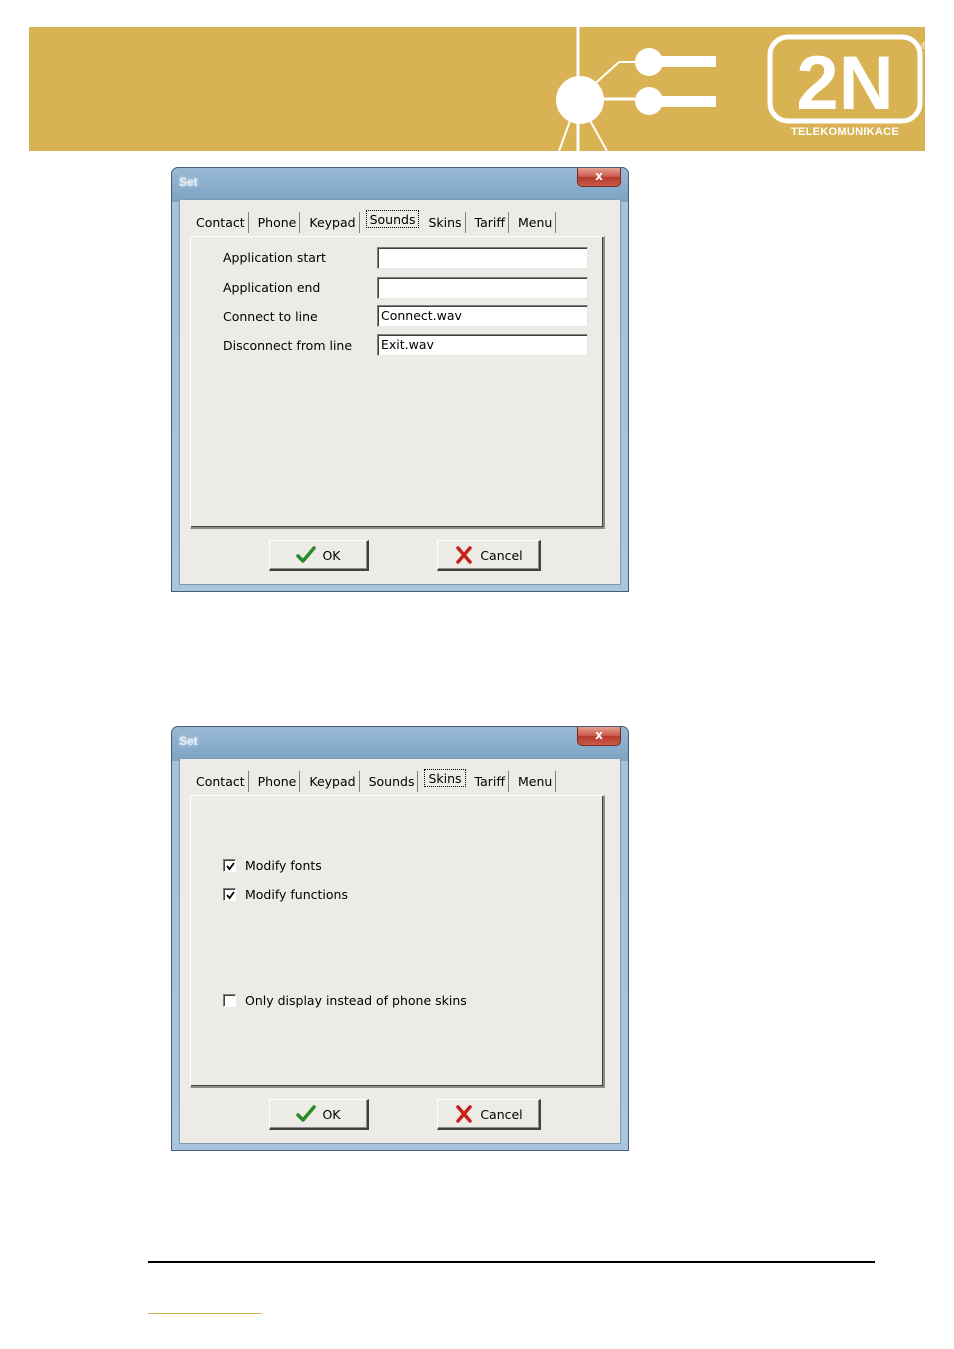  Describe the element at coordinates (288, 345) in the screenshot. I see `disconnect-from-line-label: Disconnect from line` at that location.